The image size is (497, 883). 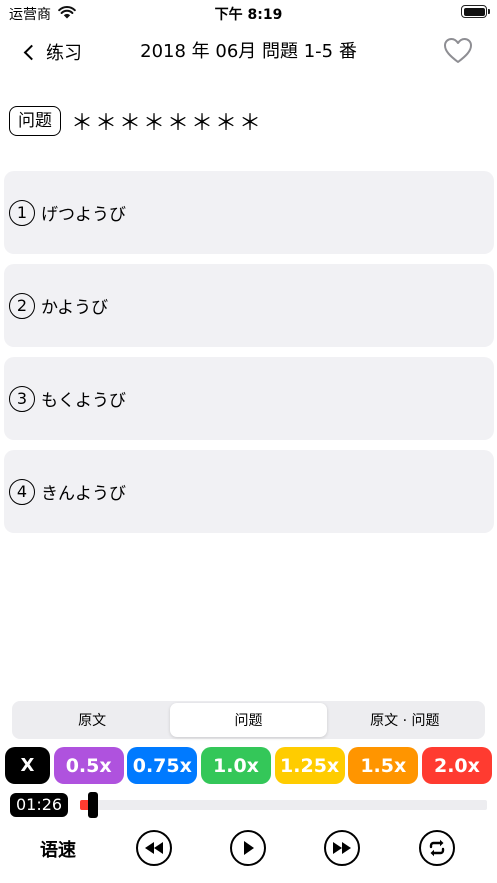 What do you see at coordinates (22, 398) in the screenshot?
I see `option-number: 3` at bounding box center [22, 398].